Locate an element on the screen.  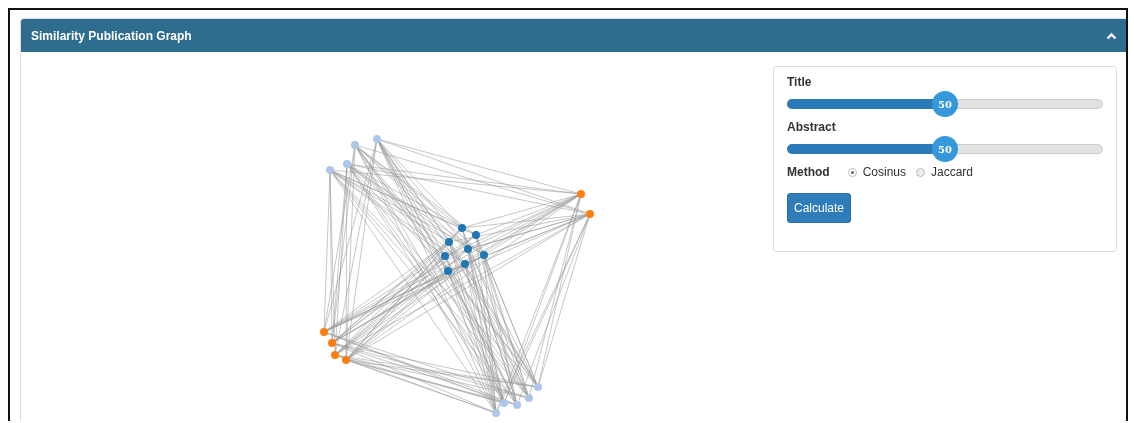
slider-label: Title is located at coordinates (800, 82).